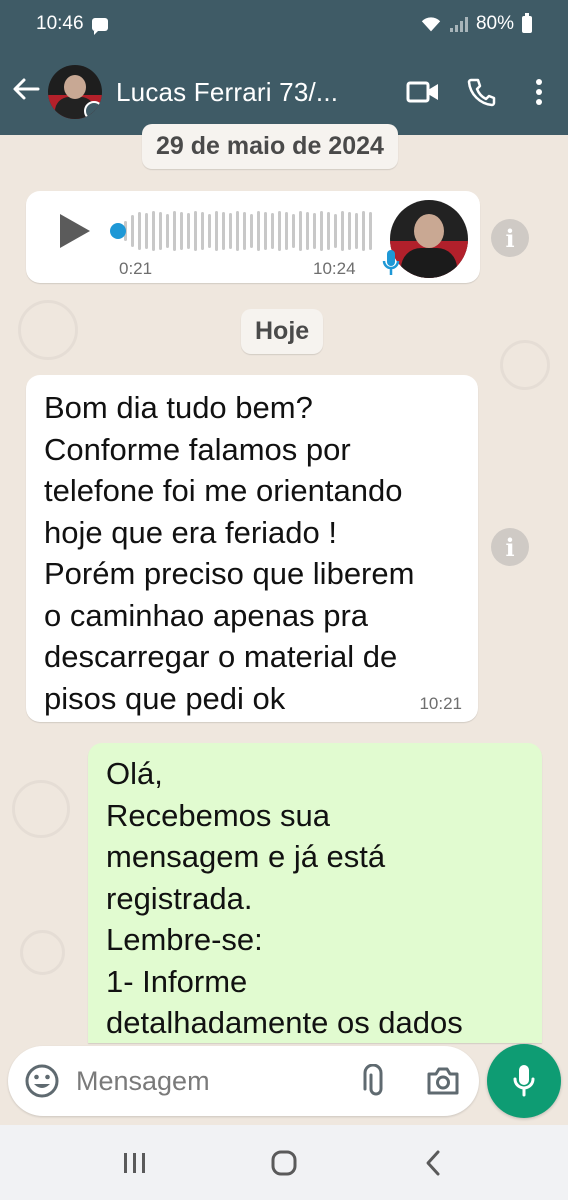 This screenshot has height=1200, width=568. What do you see at coordinates (42, 1081) in the screenshot?
I see `emoji-icon` at bounding box center [42, 1081].